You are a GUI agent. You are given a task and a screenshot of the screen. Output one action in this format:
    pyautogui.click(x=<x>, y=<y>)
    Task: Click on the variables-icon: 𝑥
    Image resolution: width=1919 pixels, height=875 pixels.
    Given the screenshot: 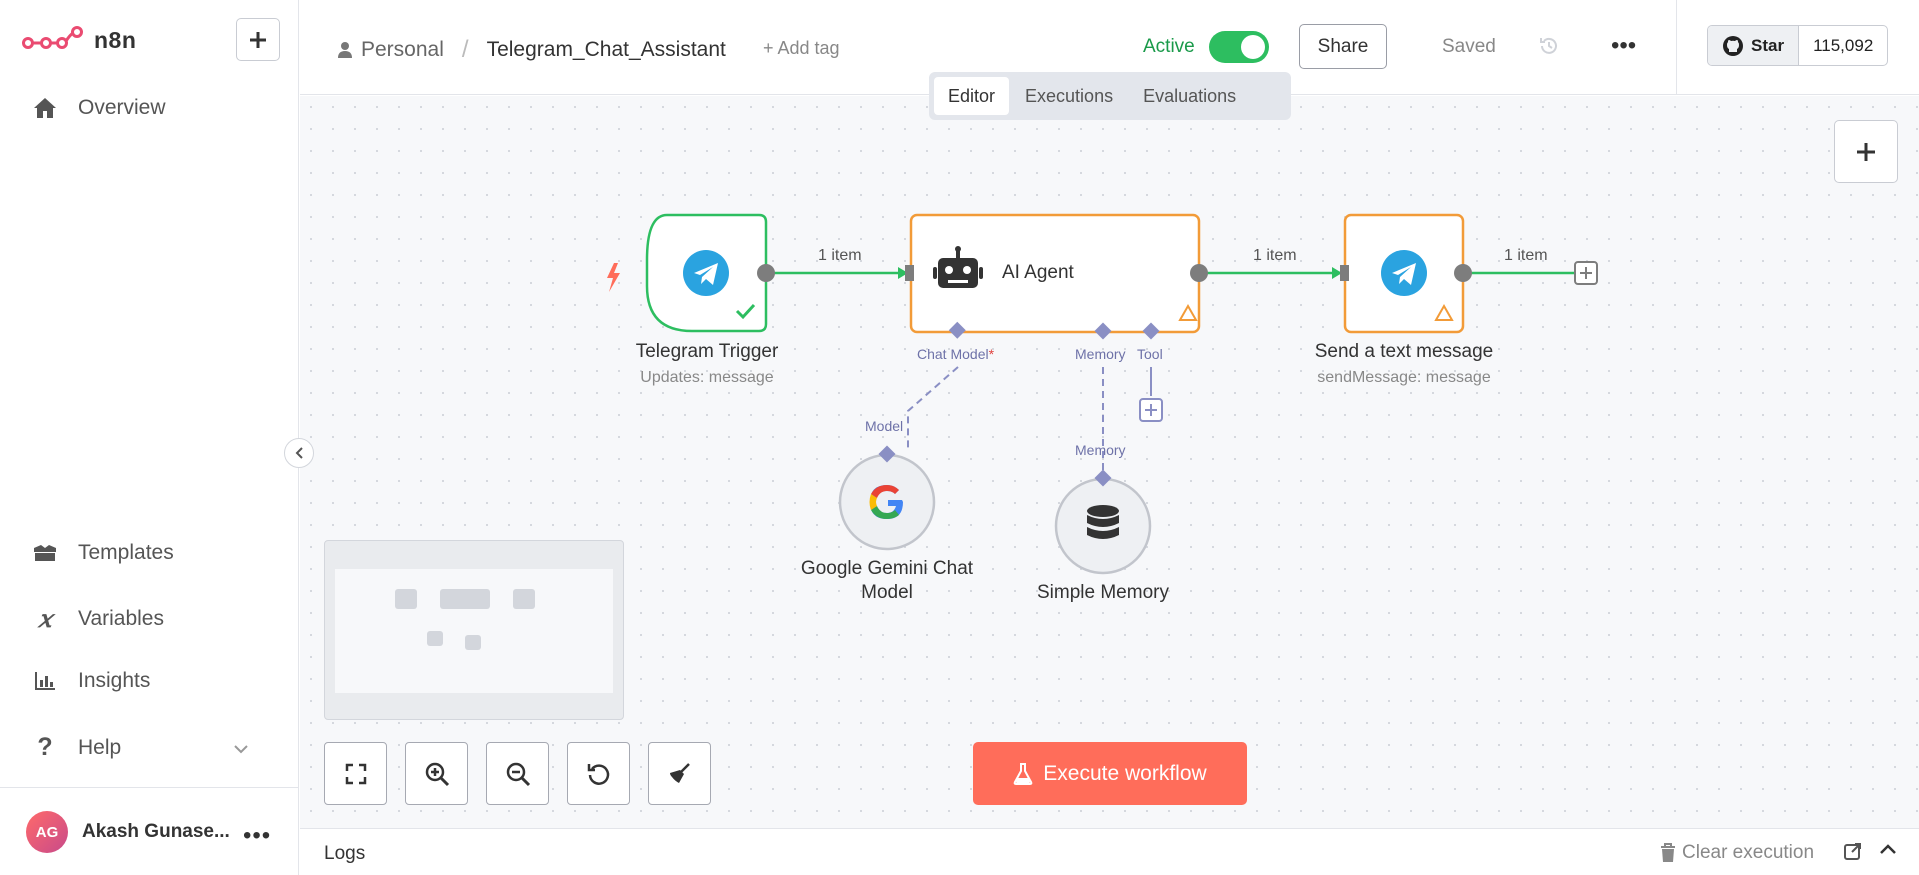 What is the action you would take?
    pyautogui.click(x=45, y=618)
    